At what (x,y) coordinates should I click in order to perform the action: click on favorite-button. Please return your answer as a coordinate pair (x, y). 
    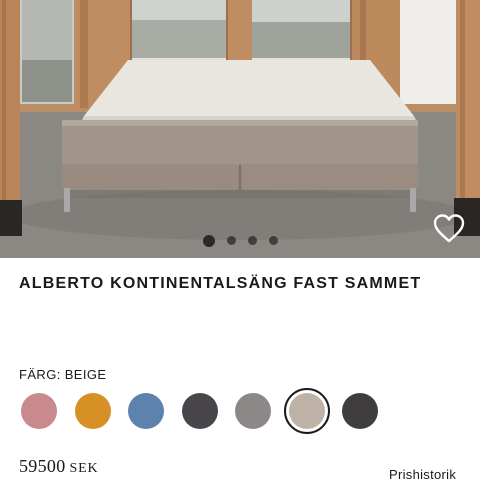
    Looking at the image, I should click on (449, 229).